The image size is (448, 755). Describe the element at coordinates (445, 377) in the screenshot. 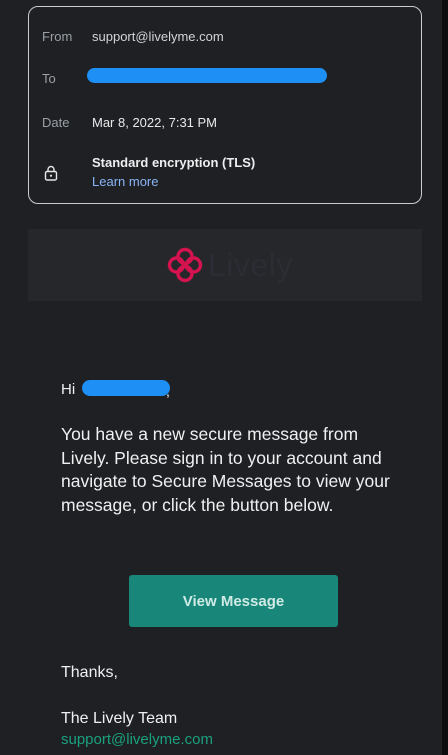

I see `screen-edge` at that location.